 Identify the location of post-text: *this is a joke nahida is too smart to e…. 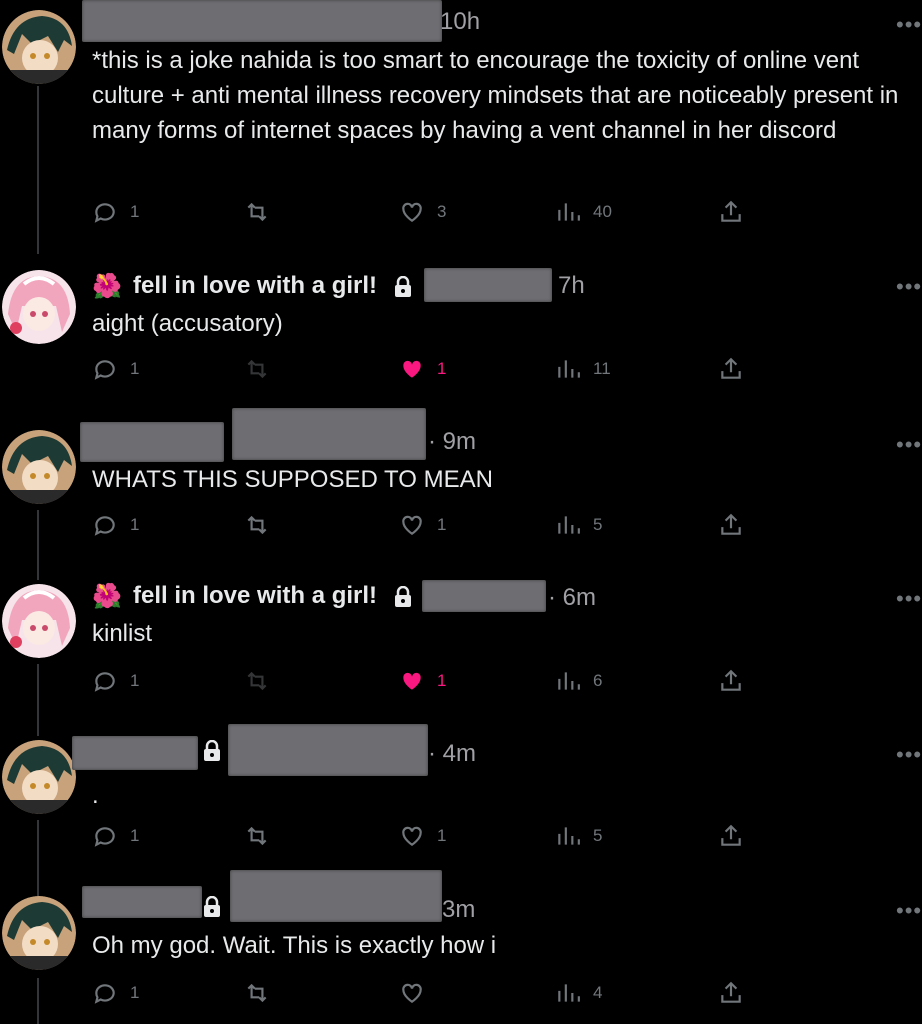
(495, 95).